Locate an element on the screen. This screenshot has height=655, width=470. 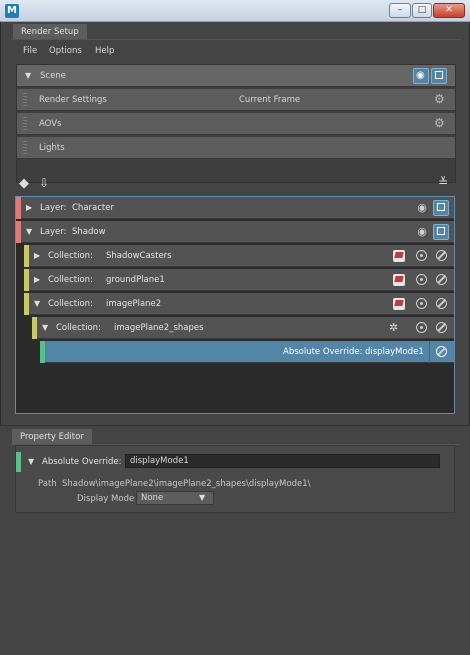
create-layer-icon: ◆ is located at coordinates (24, 183).